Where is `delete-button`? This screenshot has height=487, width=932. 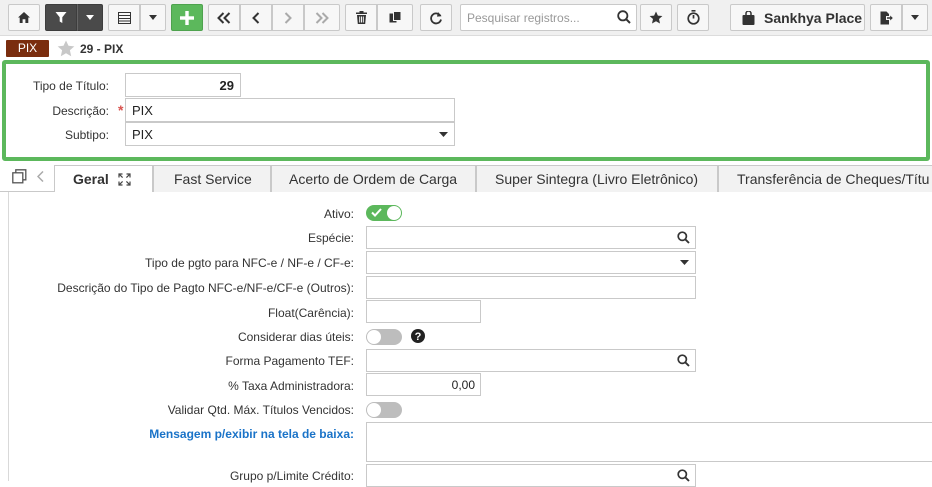
delete-button is located at coordinates (361, 17).